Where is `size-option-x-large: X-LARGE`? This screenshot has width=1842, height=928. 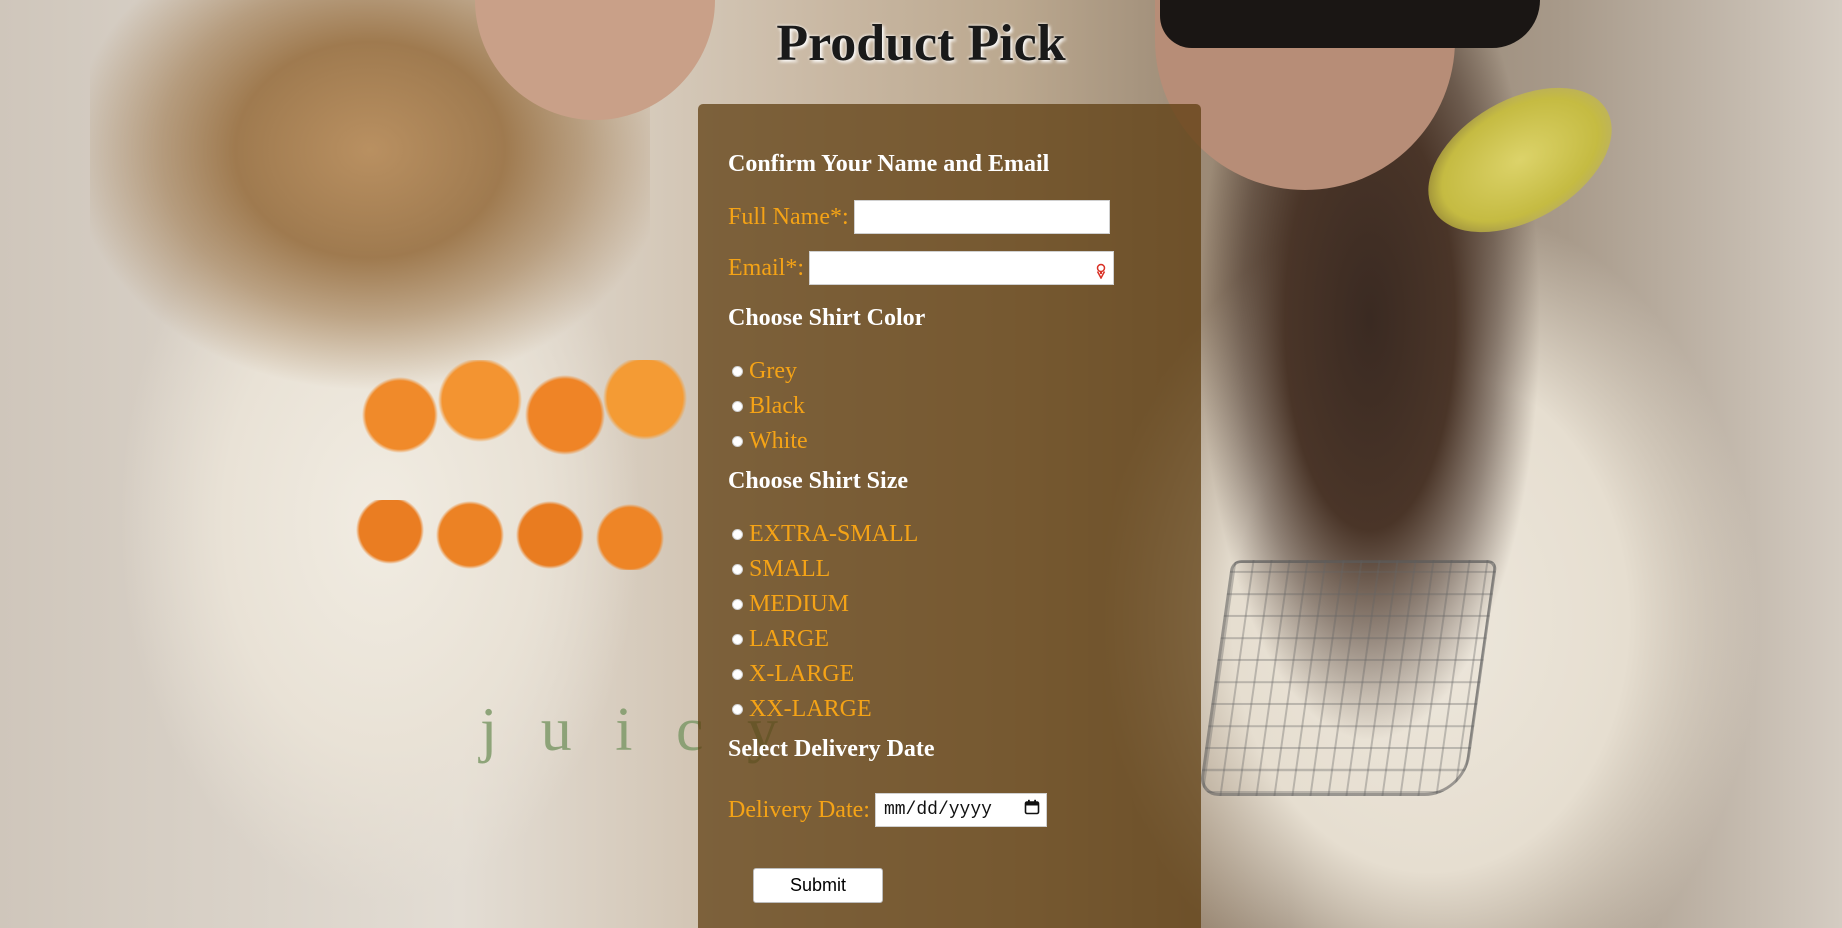 size-option-x-large: X-LARGE is located at coordinates (791, 674).